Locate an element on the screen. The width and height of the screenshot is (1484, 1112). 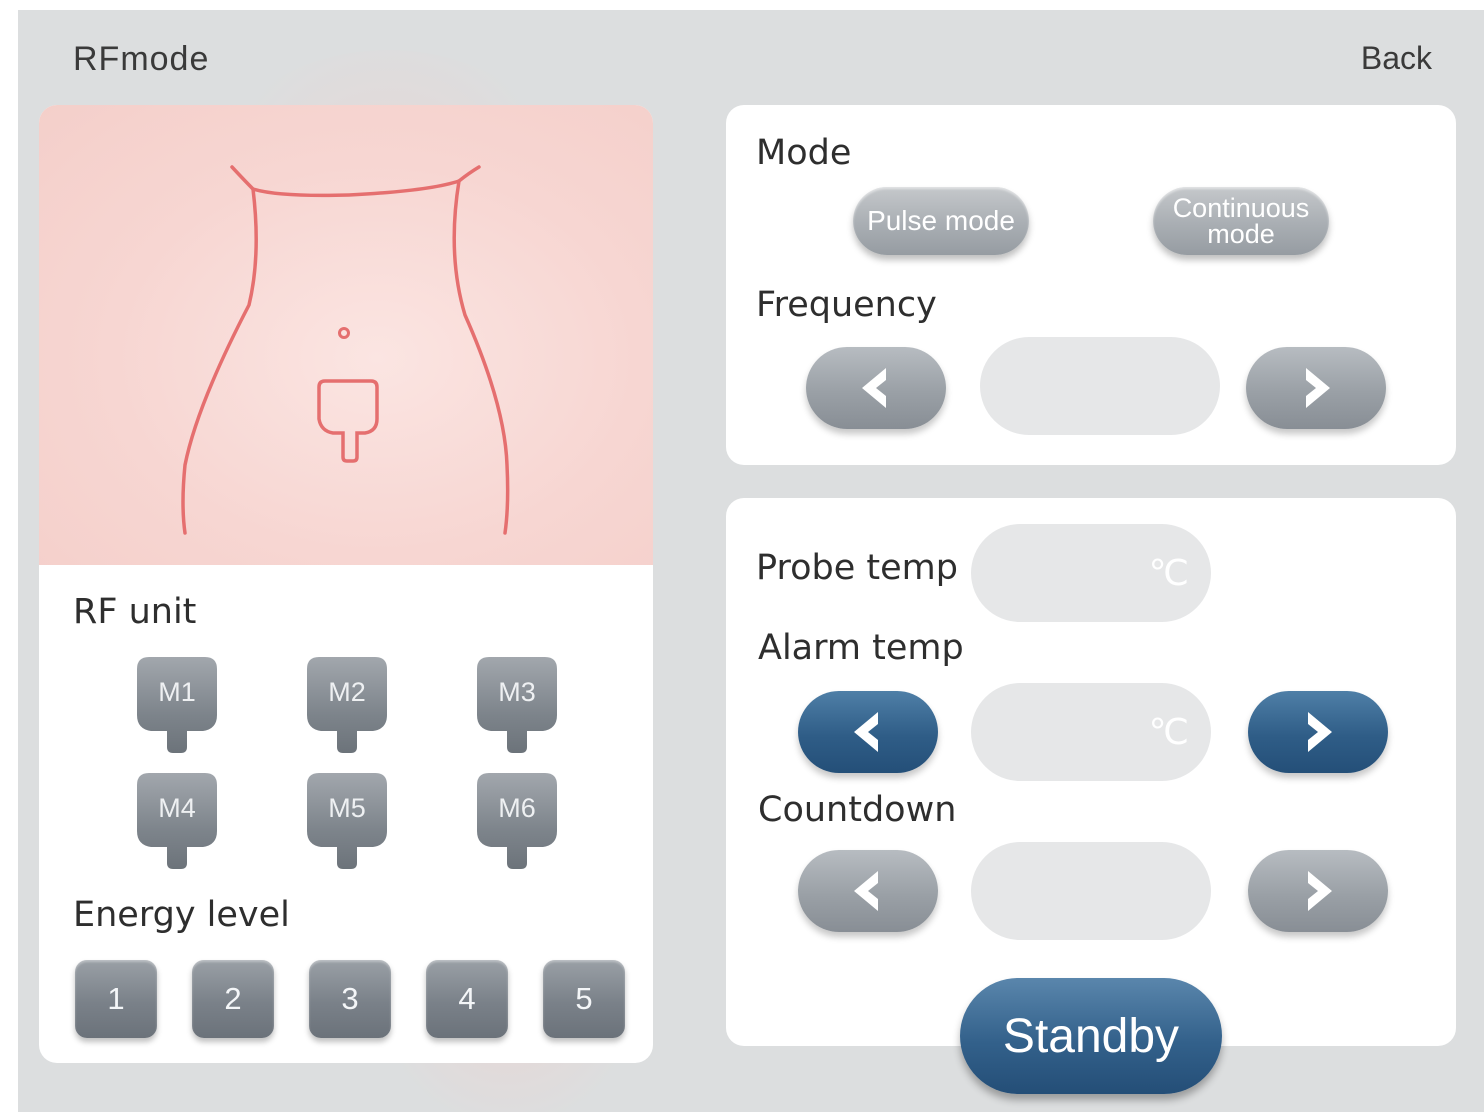
energy-level-2-button: 2 is located at coordinates (233, 999).